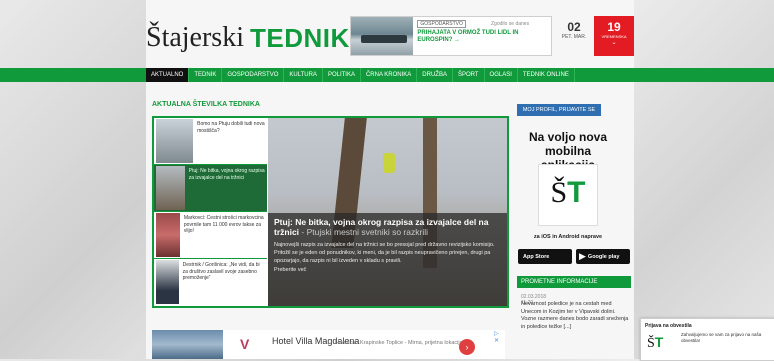  What do you see at coordinates (536, 256) in the screenshot?
I see `app-store-label: App Store` at bounding box center [536, 256].